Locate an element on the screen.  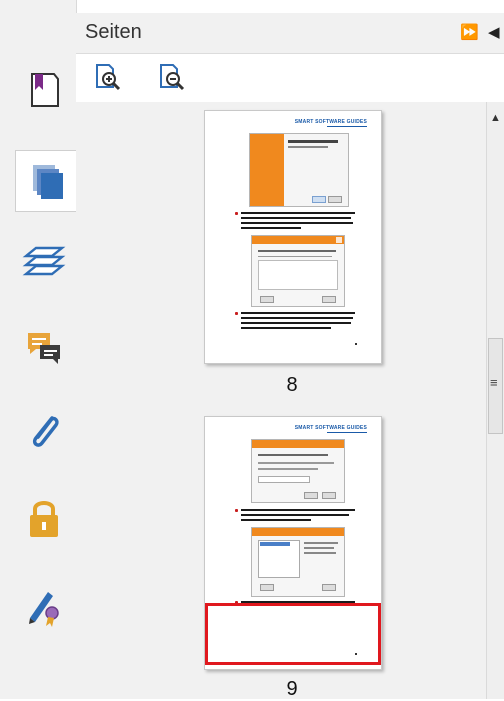
scrollbar-thumb: ≡ is located at coordinates (495, 386).